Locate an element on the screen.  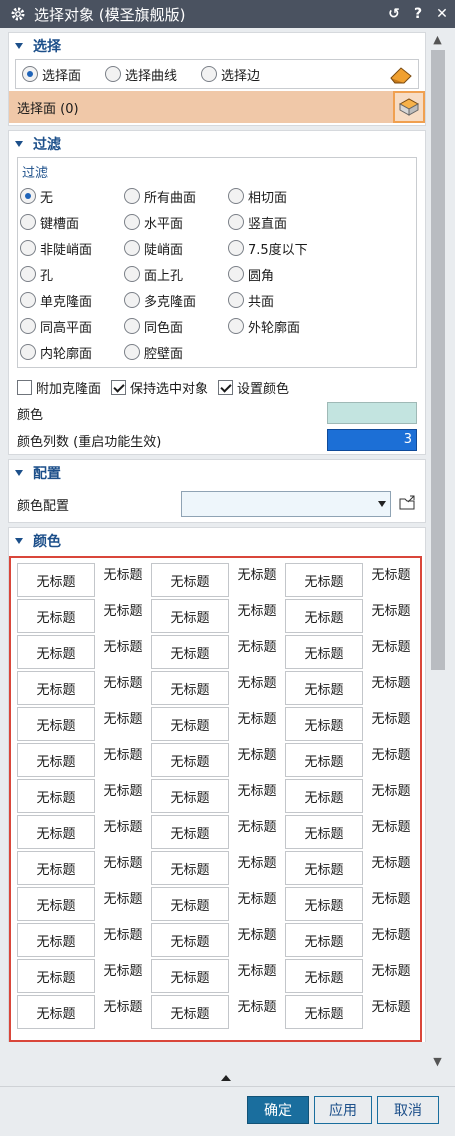
color-config-dropdown is located at coordinates (286, 504).